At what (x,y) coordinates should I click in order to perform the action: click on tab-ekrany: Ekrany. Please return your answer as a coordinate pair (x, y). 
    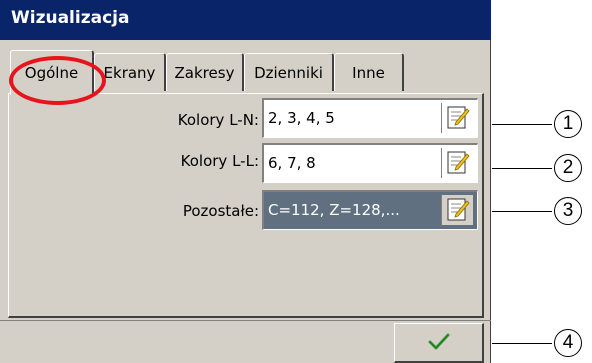
    Looking at the image, I should click on (130, 72).